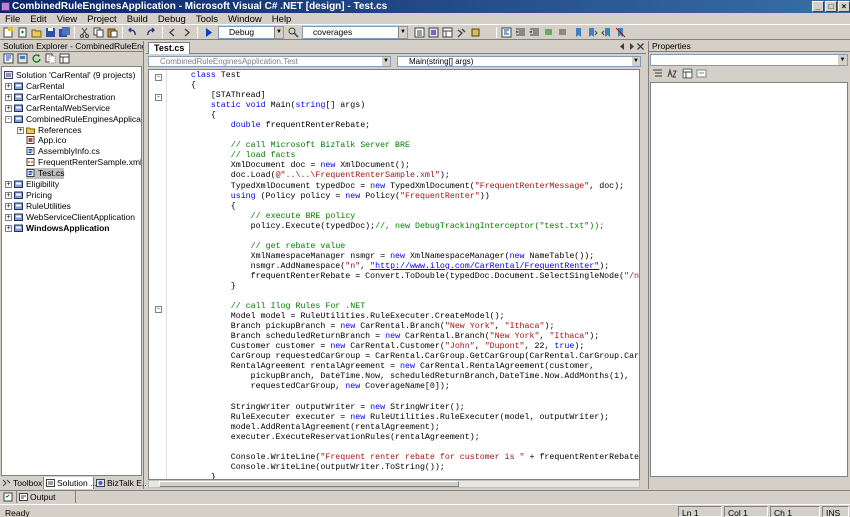 Image resolution: width=850 pixels, height=517 pixels. Describe the element at coordinates (46, 497) in the screenshot. I see `tab-output: Output` at that location.